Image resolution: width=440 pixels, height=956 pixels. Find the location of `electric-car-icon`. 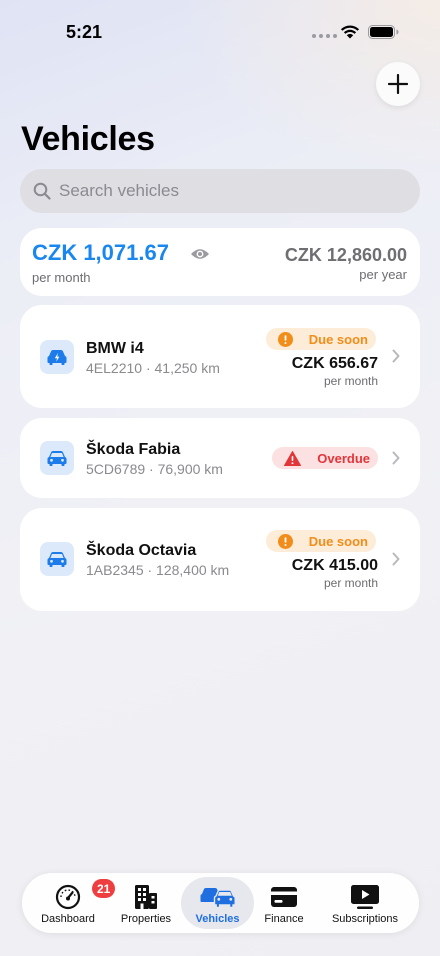

electric-car-icon is located at coordinates (57, 357).